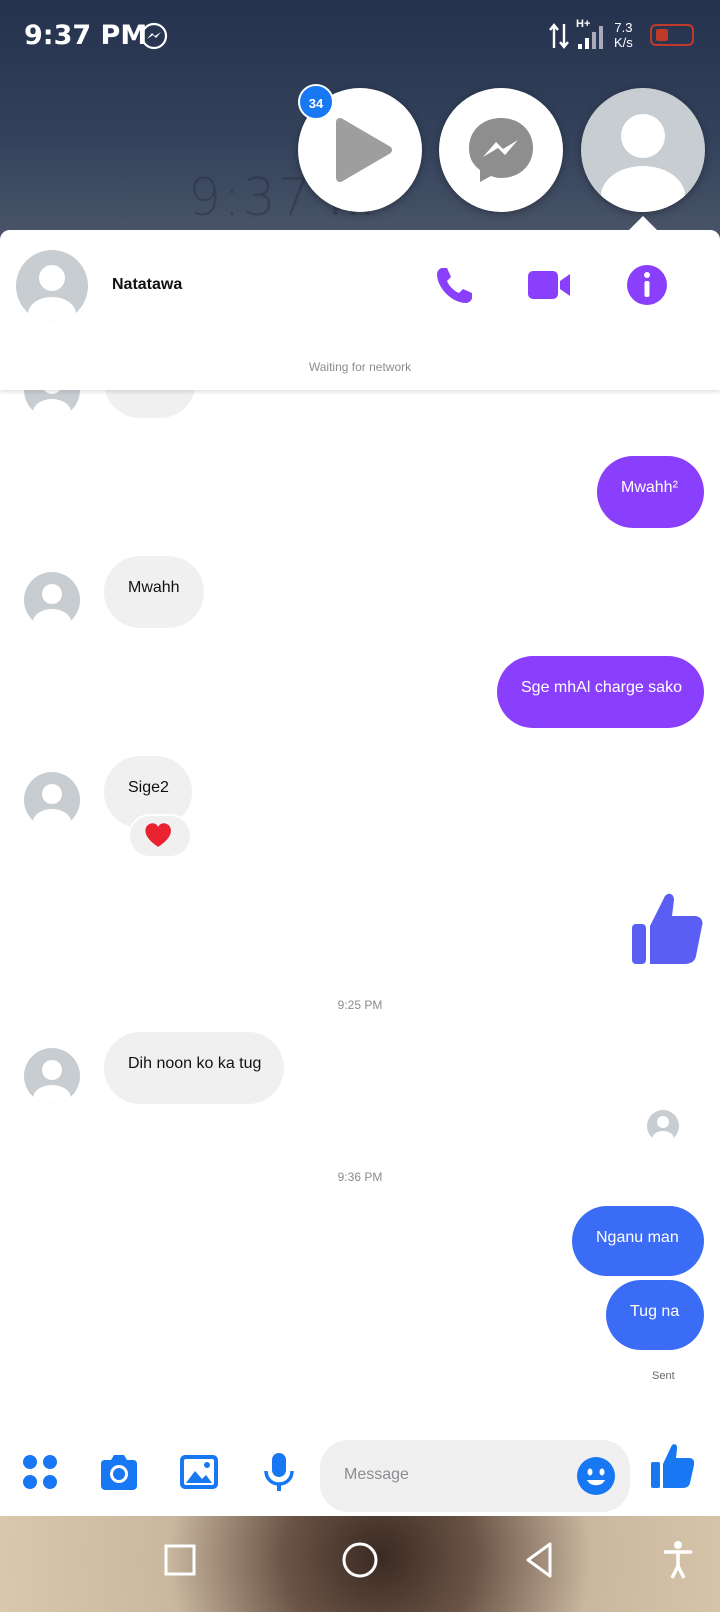 Image resolution: width=720 pixels, height=1612 pixels. I want to click on video-call-icon, so click(549, 285).